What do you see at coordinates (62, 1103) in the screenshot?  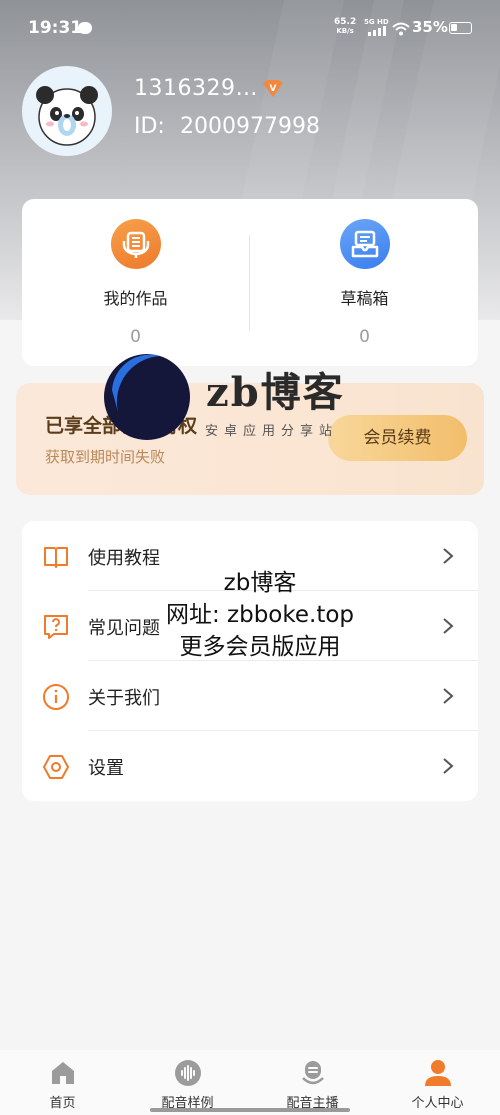 I see `nav-label: 首页` at bounding box center [62, 1103].